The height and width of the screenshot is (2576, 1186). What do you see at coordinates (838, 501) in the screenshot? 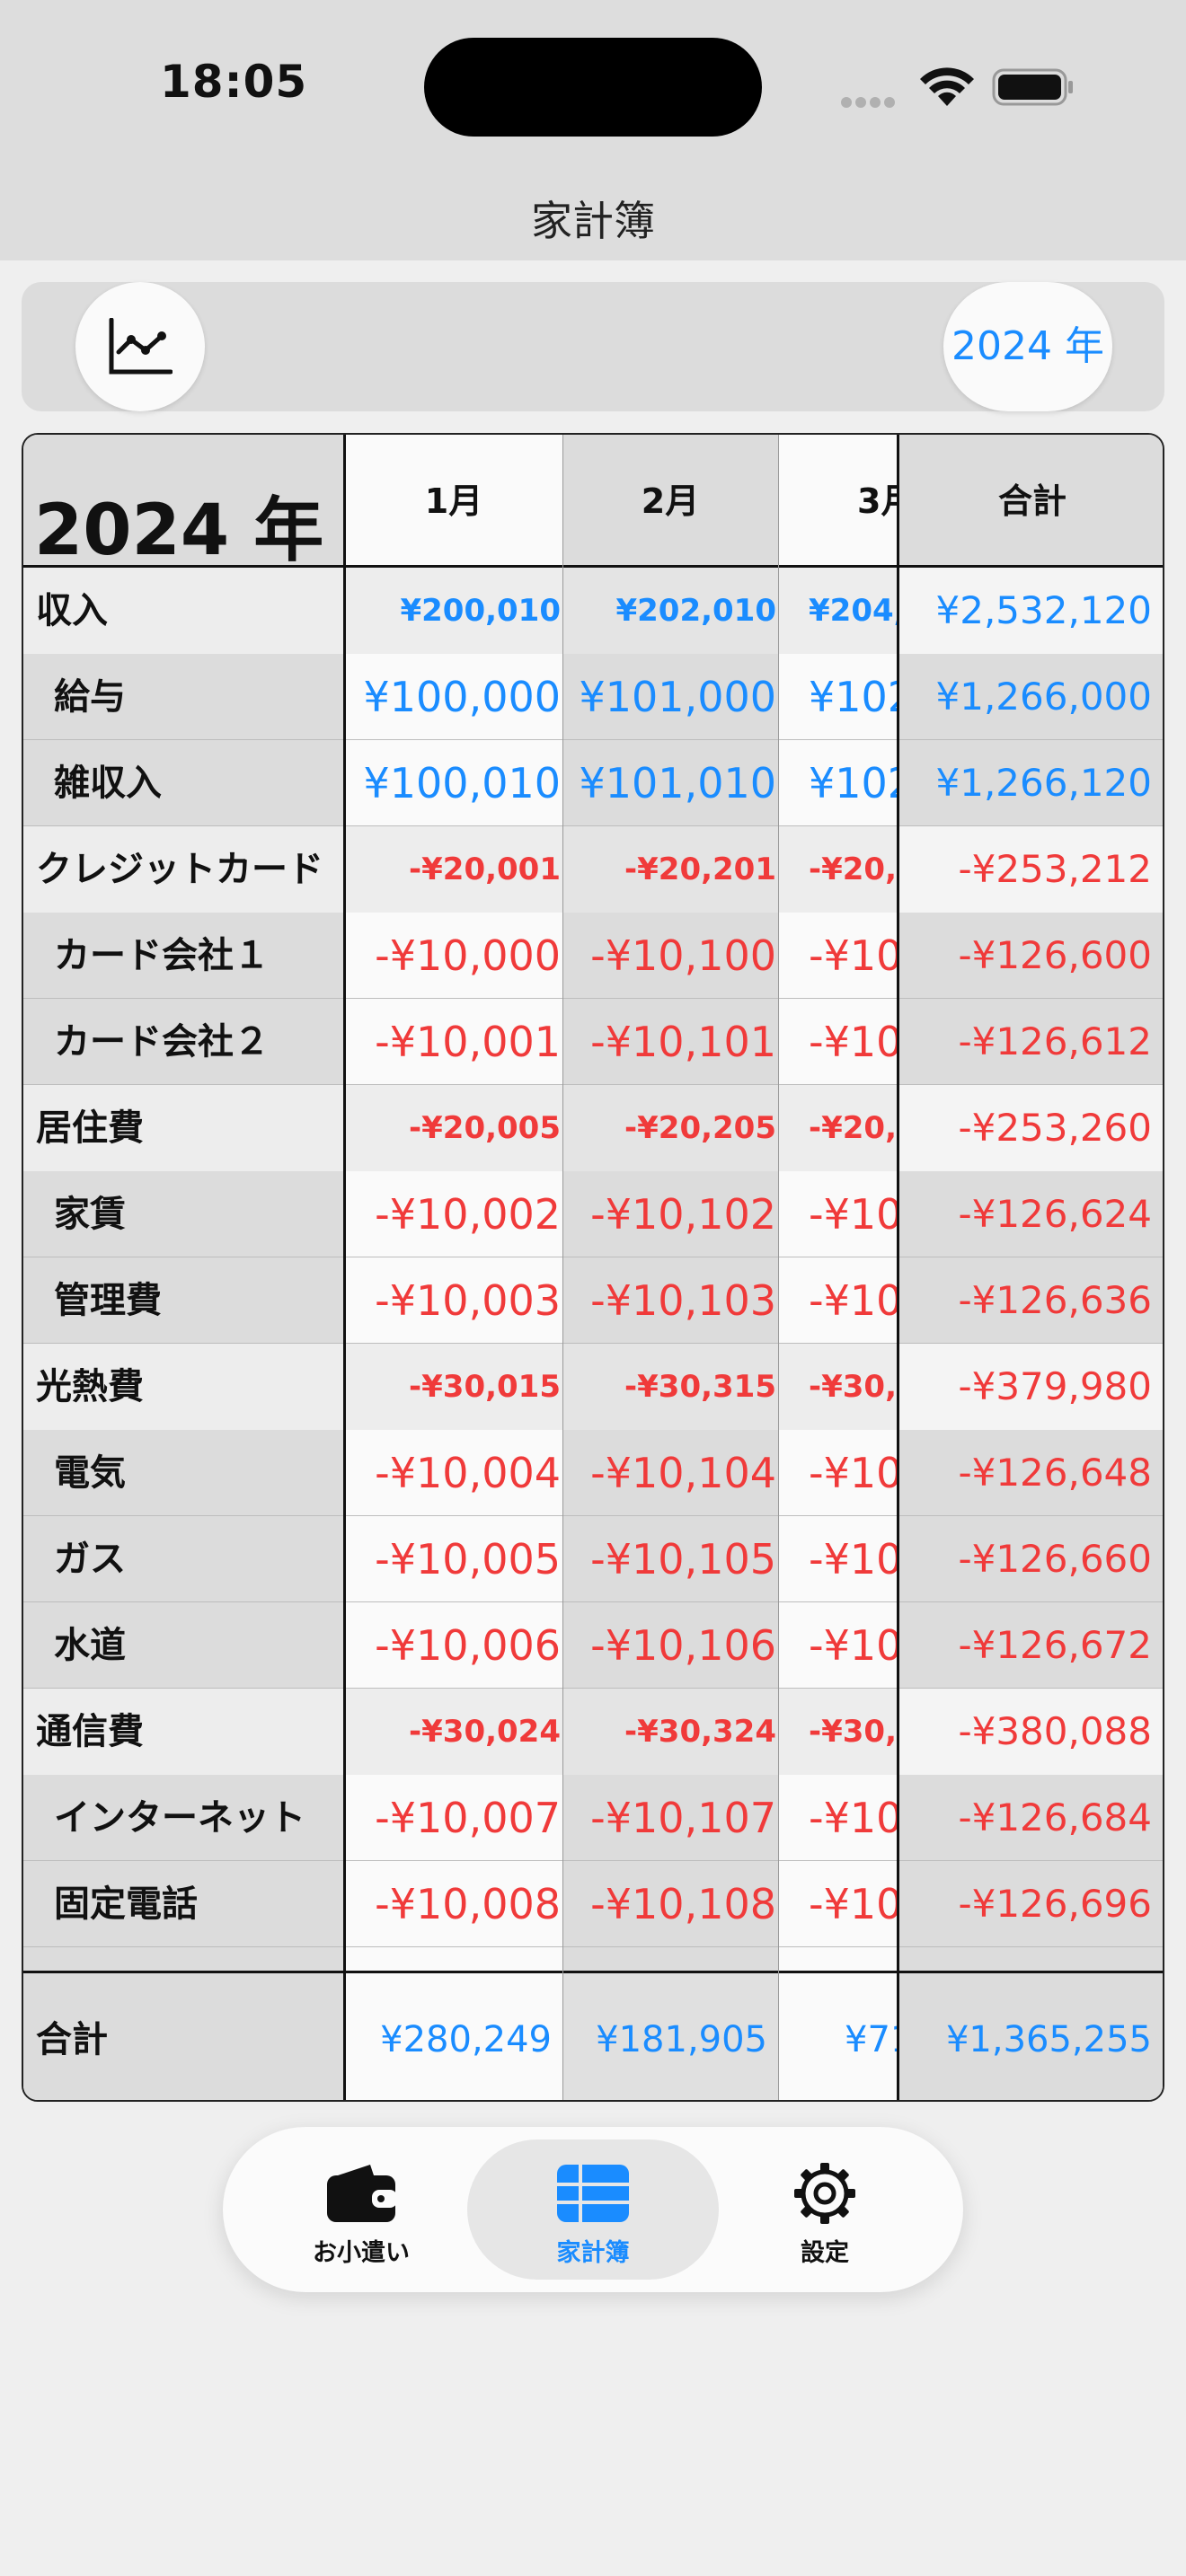
I see `column-header-mar: 3月` at bounding box center [838, 501].